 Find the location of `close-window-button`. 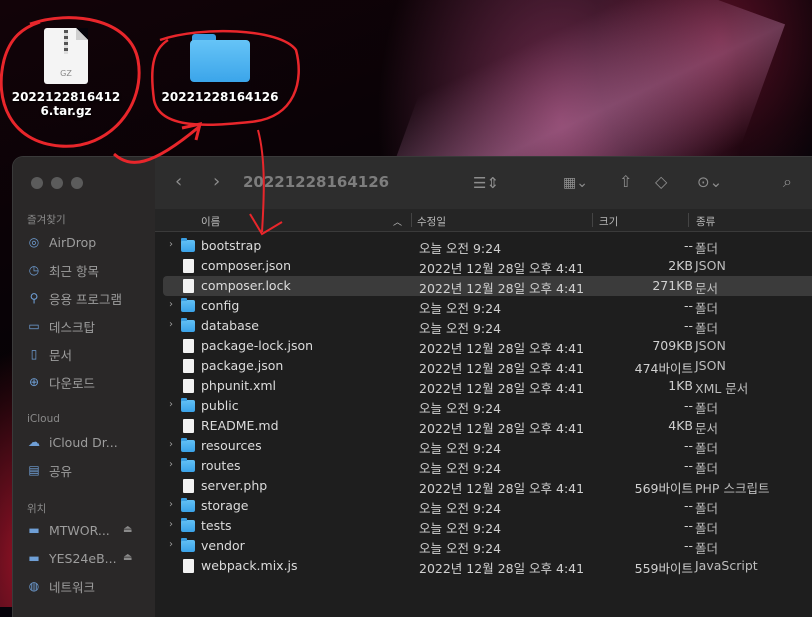

close-window-button is located at coordinates (37, 183).